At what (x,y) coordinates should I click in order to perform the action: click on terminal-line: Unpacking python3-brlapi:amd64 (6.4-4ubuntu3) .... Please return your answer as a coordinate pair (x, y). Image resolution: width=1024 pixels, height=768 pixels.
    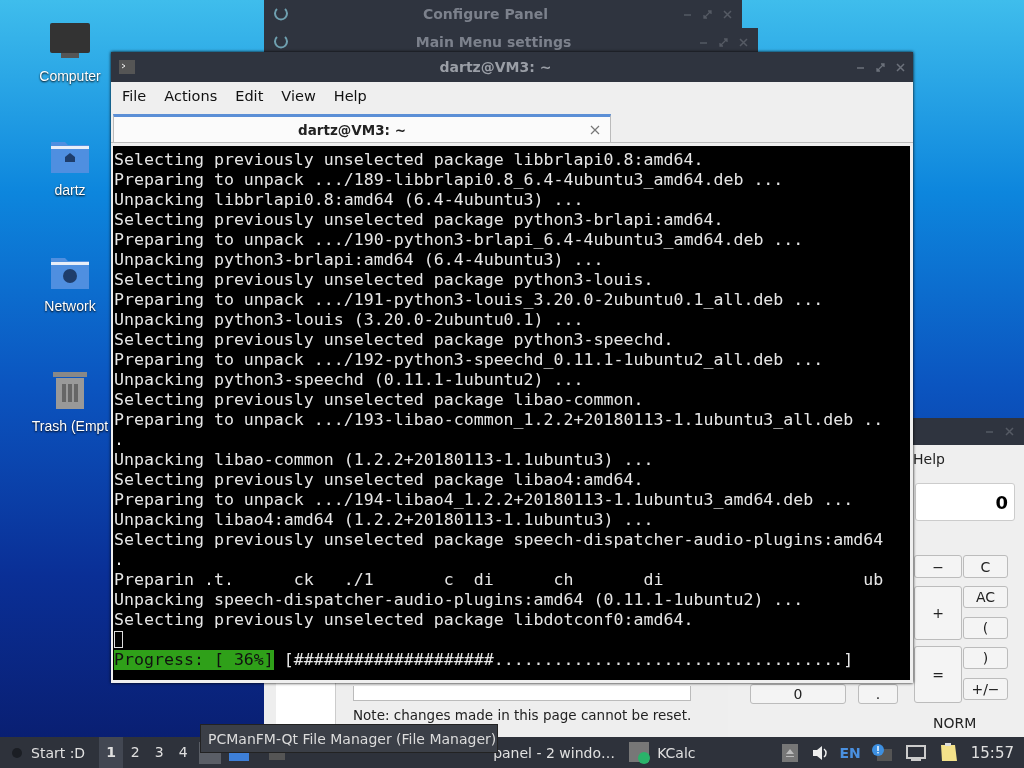
    Looking at the image, I should click on (359, 260).